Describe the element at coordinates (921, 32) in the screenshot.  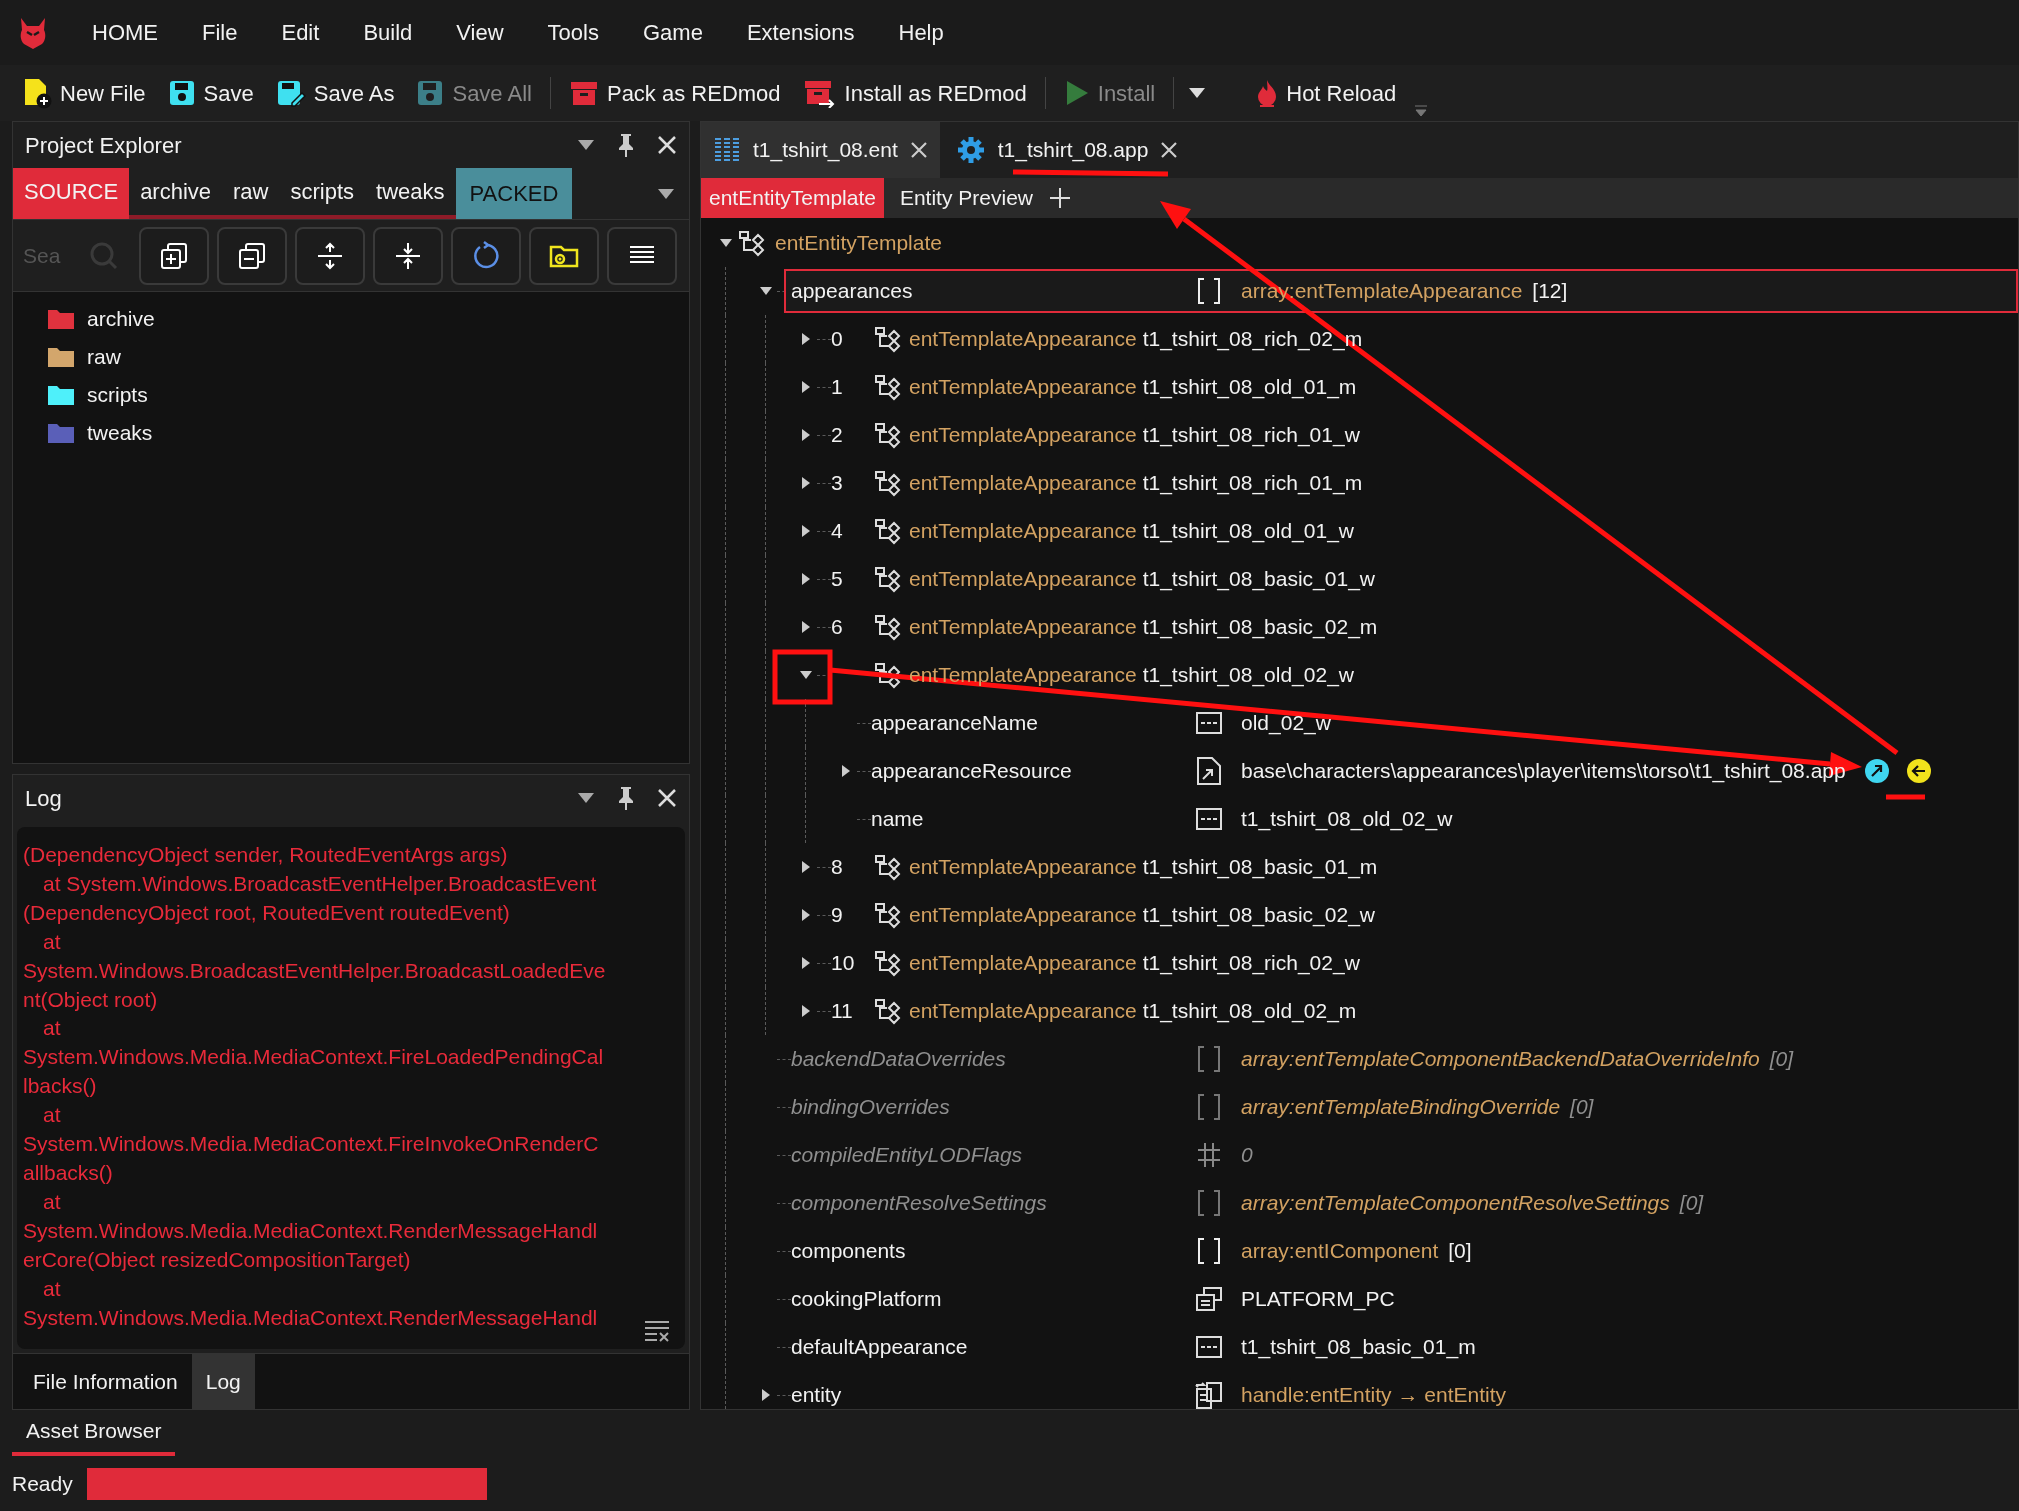
I see `menu-item: Help` at that location.